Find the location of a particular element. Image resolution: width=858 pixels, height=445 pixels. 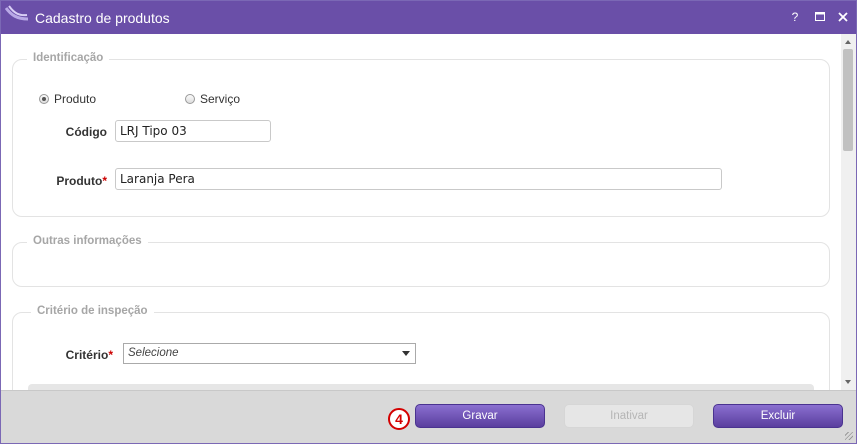

radio-produto: Produto is located at coordinates (67, 99).